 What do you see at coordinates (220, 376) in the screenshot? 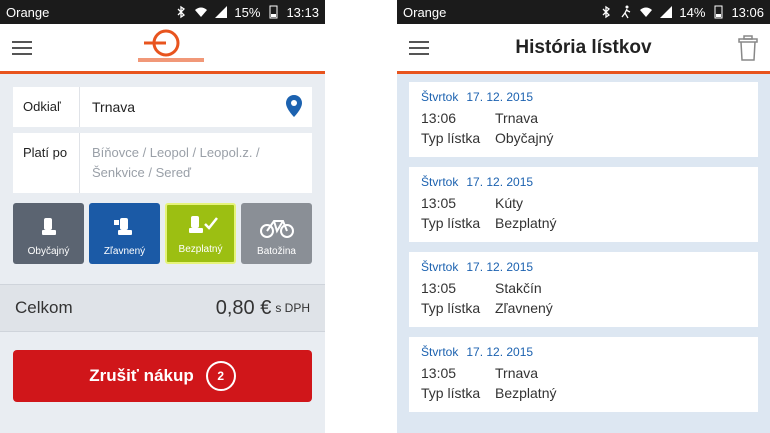
I see `countdown-badge: 2` at bounding box center [220, 376].